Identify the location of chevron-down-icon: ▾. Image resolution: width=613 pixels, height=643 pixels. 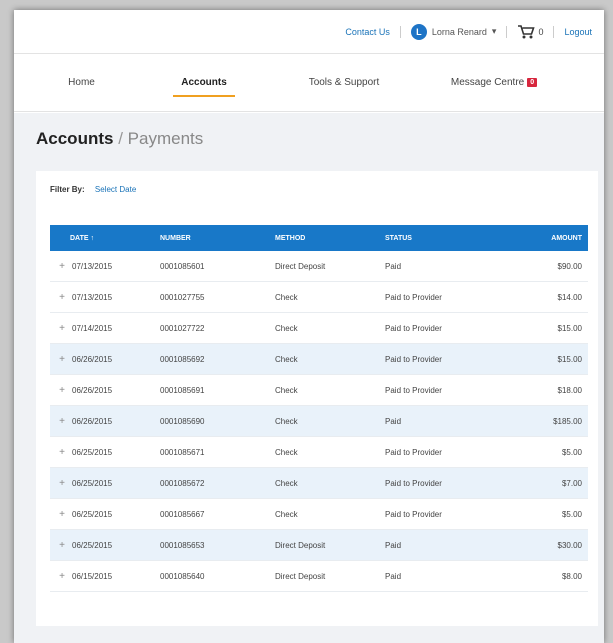
(494, 31).